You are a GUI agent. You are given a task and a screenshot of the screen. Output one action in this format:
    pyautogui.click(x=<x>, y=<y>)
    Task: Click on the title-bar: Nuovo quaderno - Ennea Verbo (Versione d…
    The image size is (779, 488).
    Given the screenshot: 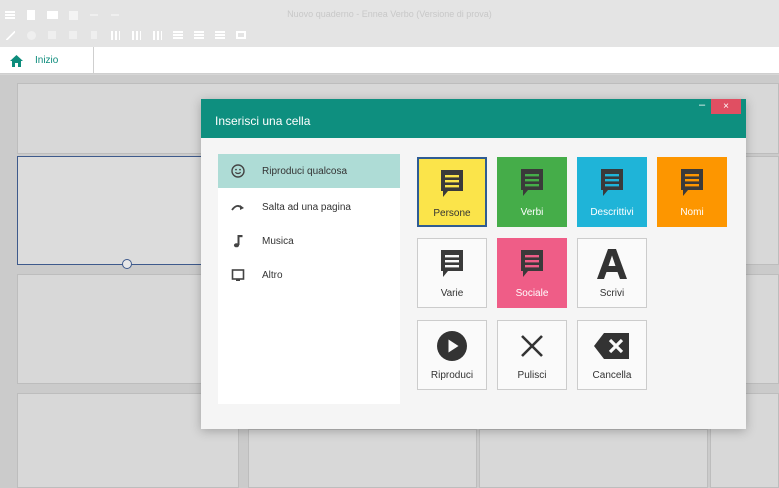 What is the action you would take?
    pyautogui.click(x=389, y=23)
    